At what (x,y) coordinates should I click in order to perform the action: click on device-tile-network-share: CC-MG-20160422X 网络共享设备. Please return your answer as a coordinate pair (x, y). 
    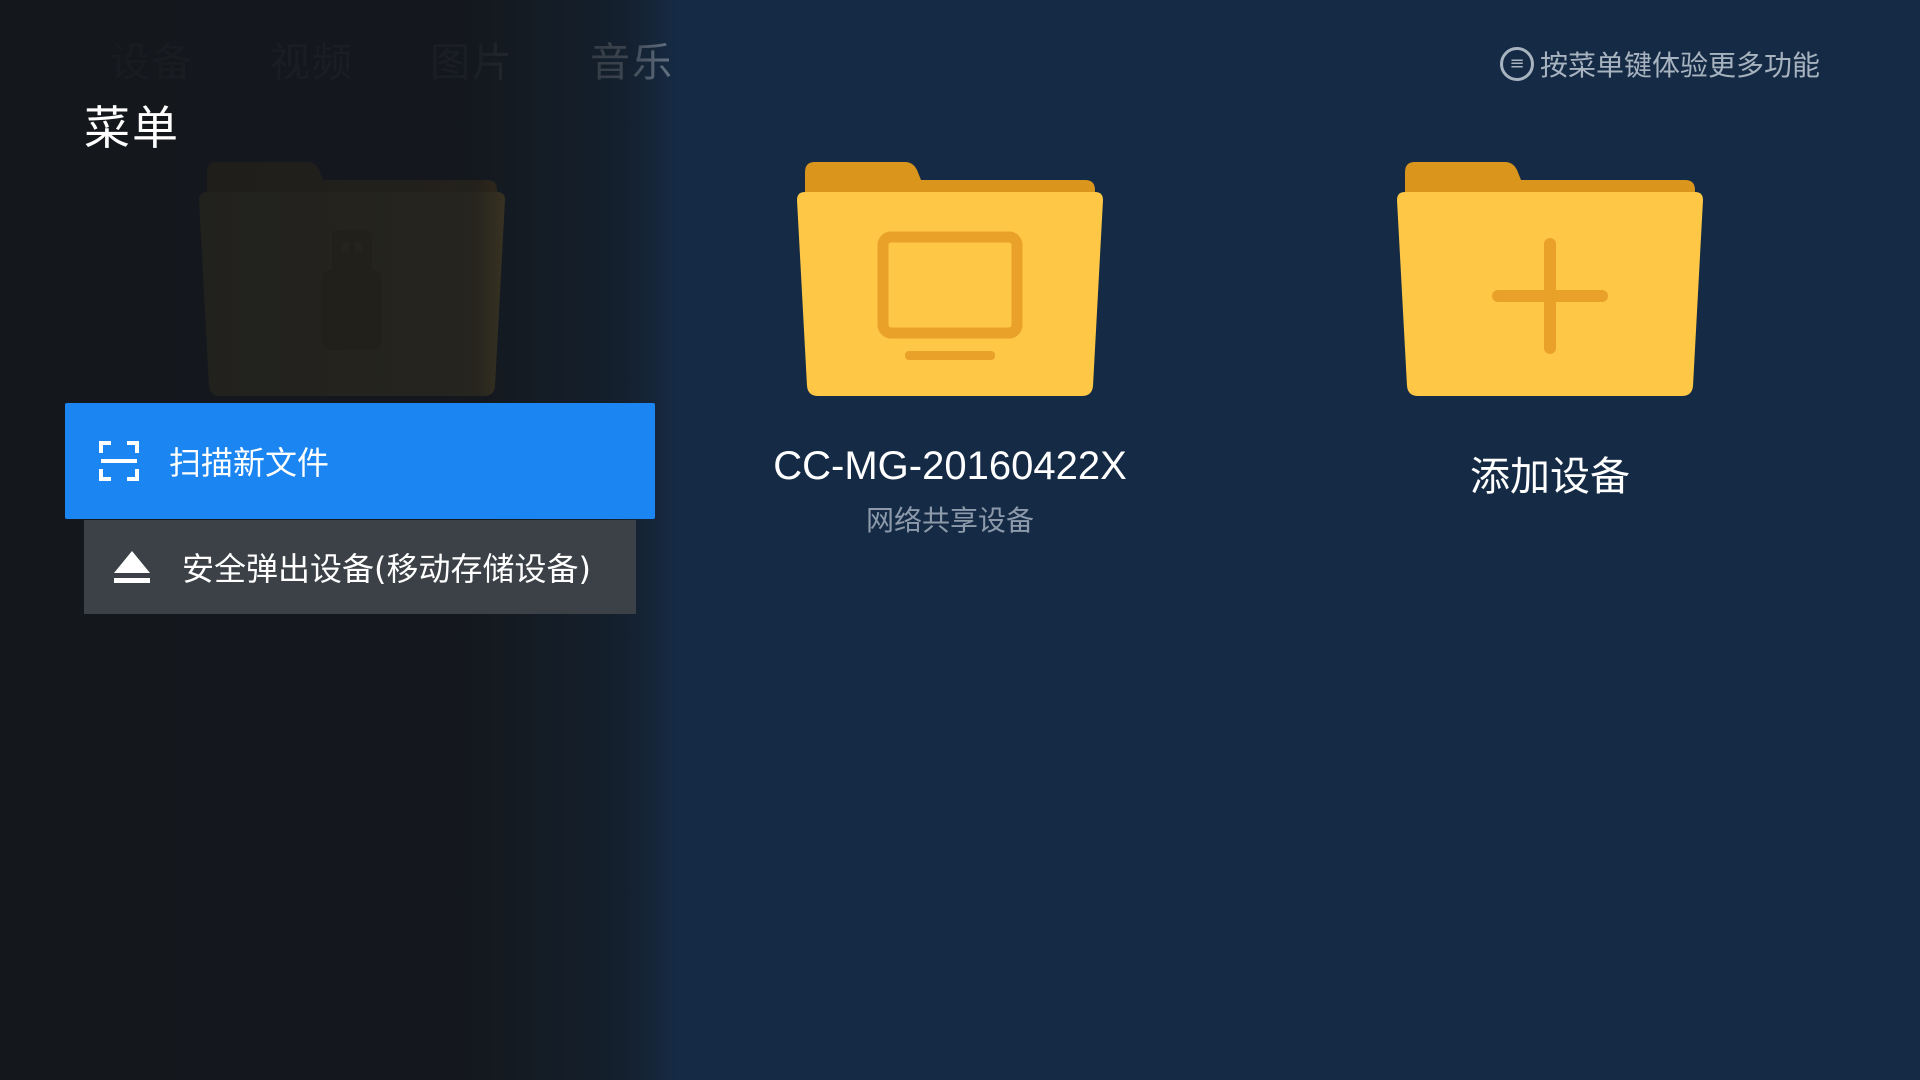
    Looking at the image, I should click on (950, 349).